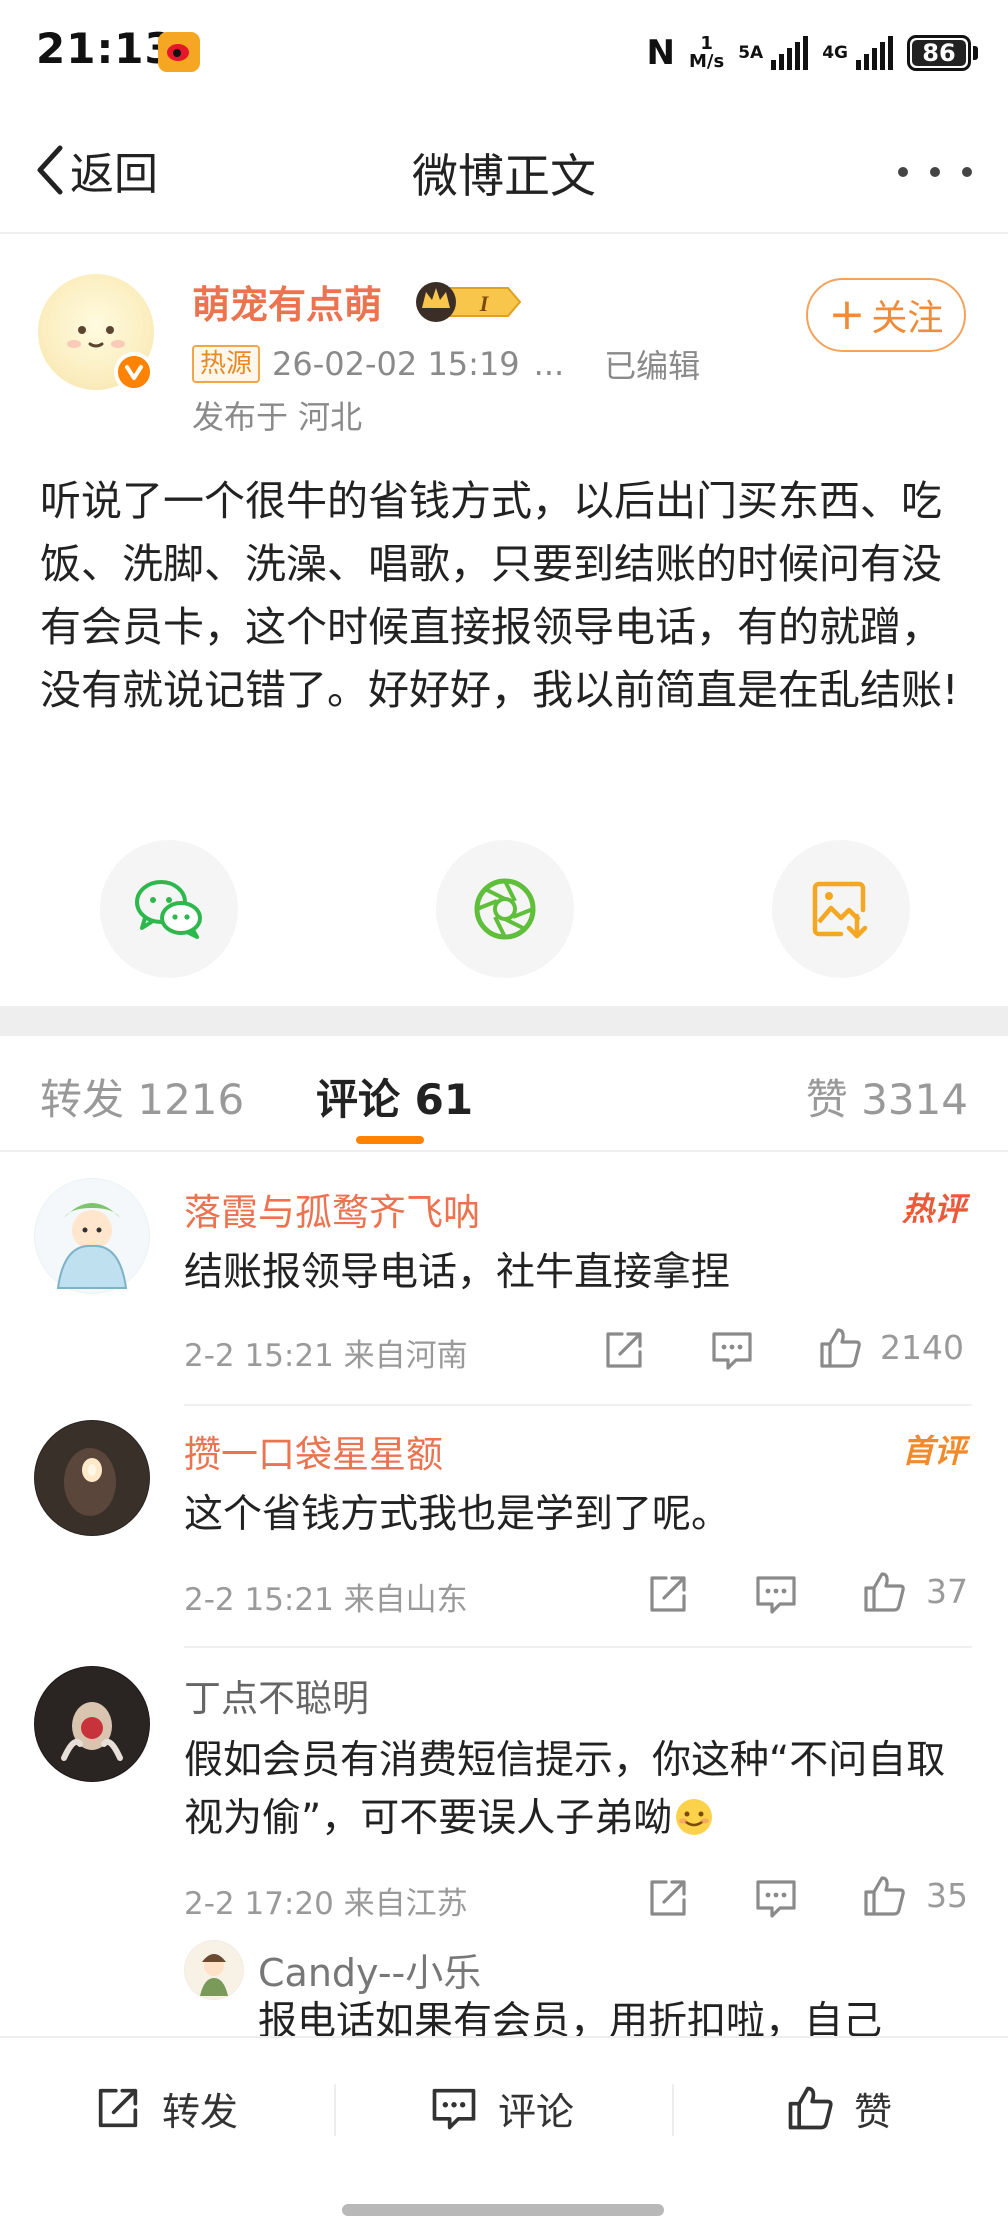 The height and width of the screenshot is (2232, 1008). I want to click on active-tab-indicator, so click(390, 1140).